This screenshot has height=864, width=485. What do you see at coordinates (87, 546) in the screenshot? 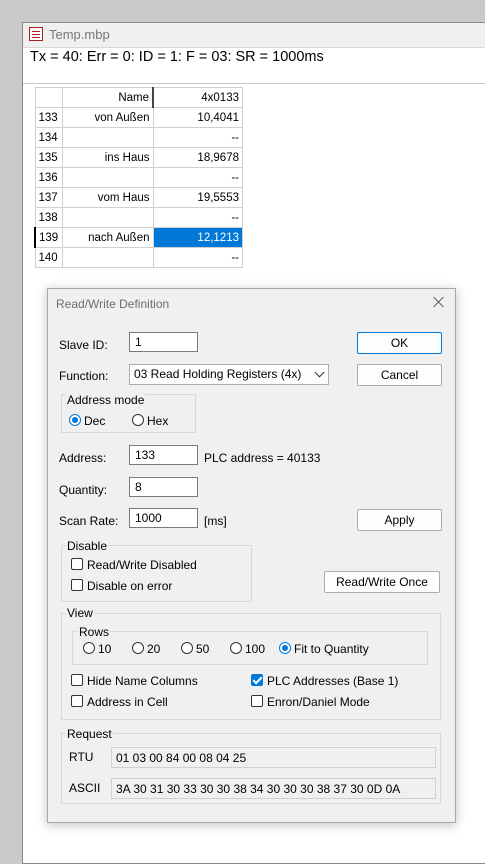
I see `disable-title: Disable` at bounding box center [87, 546].